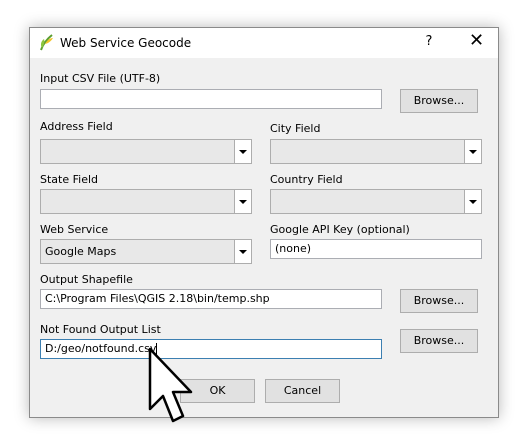 The height and width of the screenshot is (445, 523). I want to click on state-field-combo, so click(146, 201).